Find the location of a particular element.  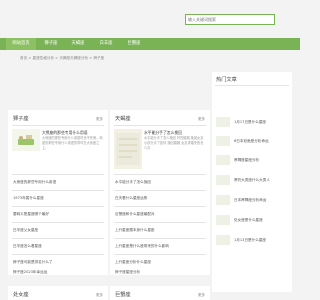

hot-item: 摩羯座星座分析 is located at coordinates (246, 160).